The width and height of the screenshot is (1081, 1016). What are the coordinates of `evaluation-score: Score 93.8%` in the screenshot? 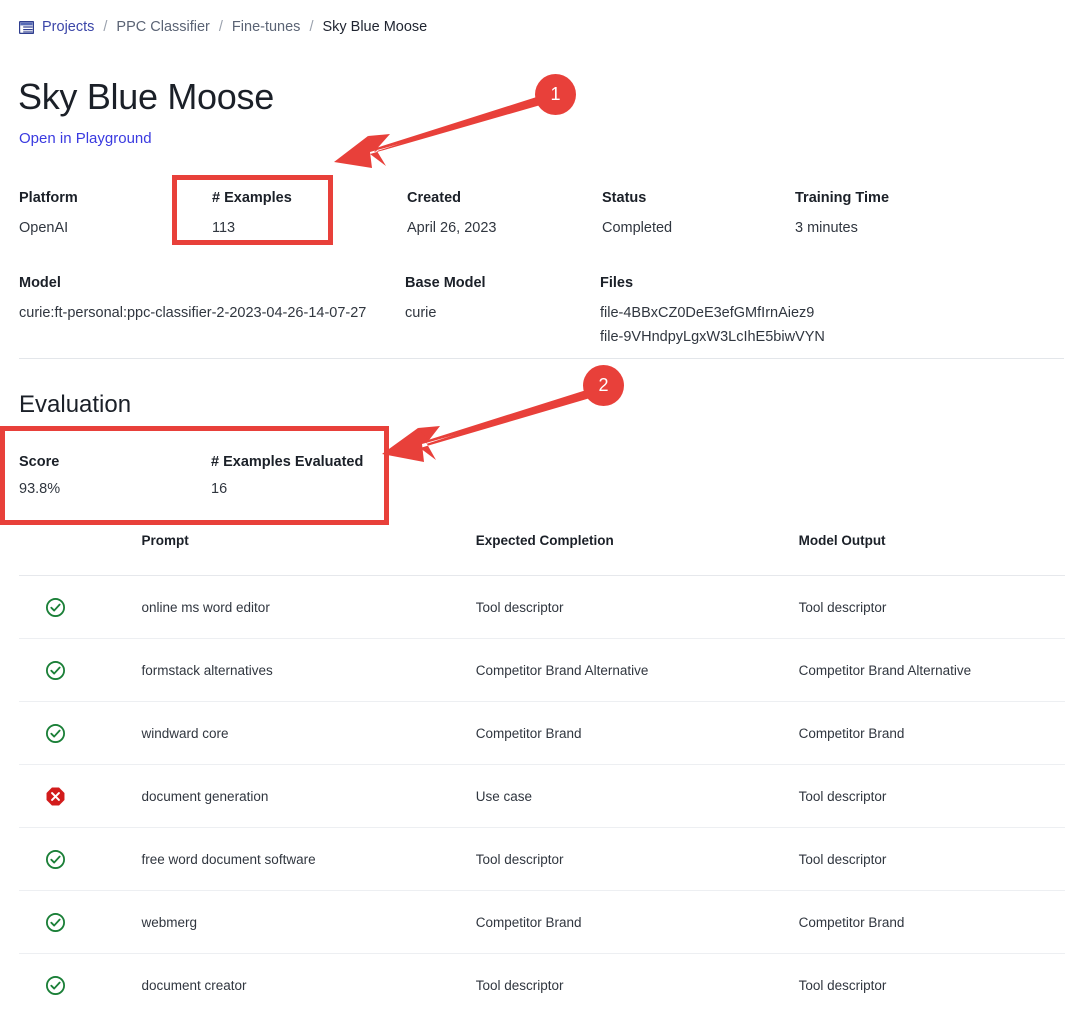 It's located at (115, 475).